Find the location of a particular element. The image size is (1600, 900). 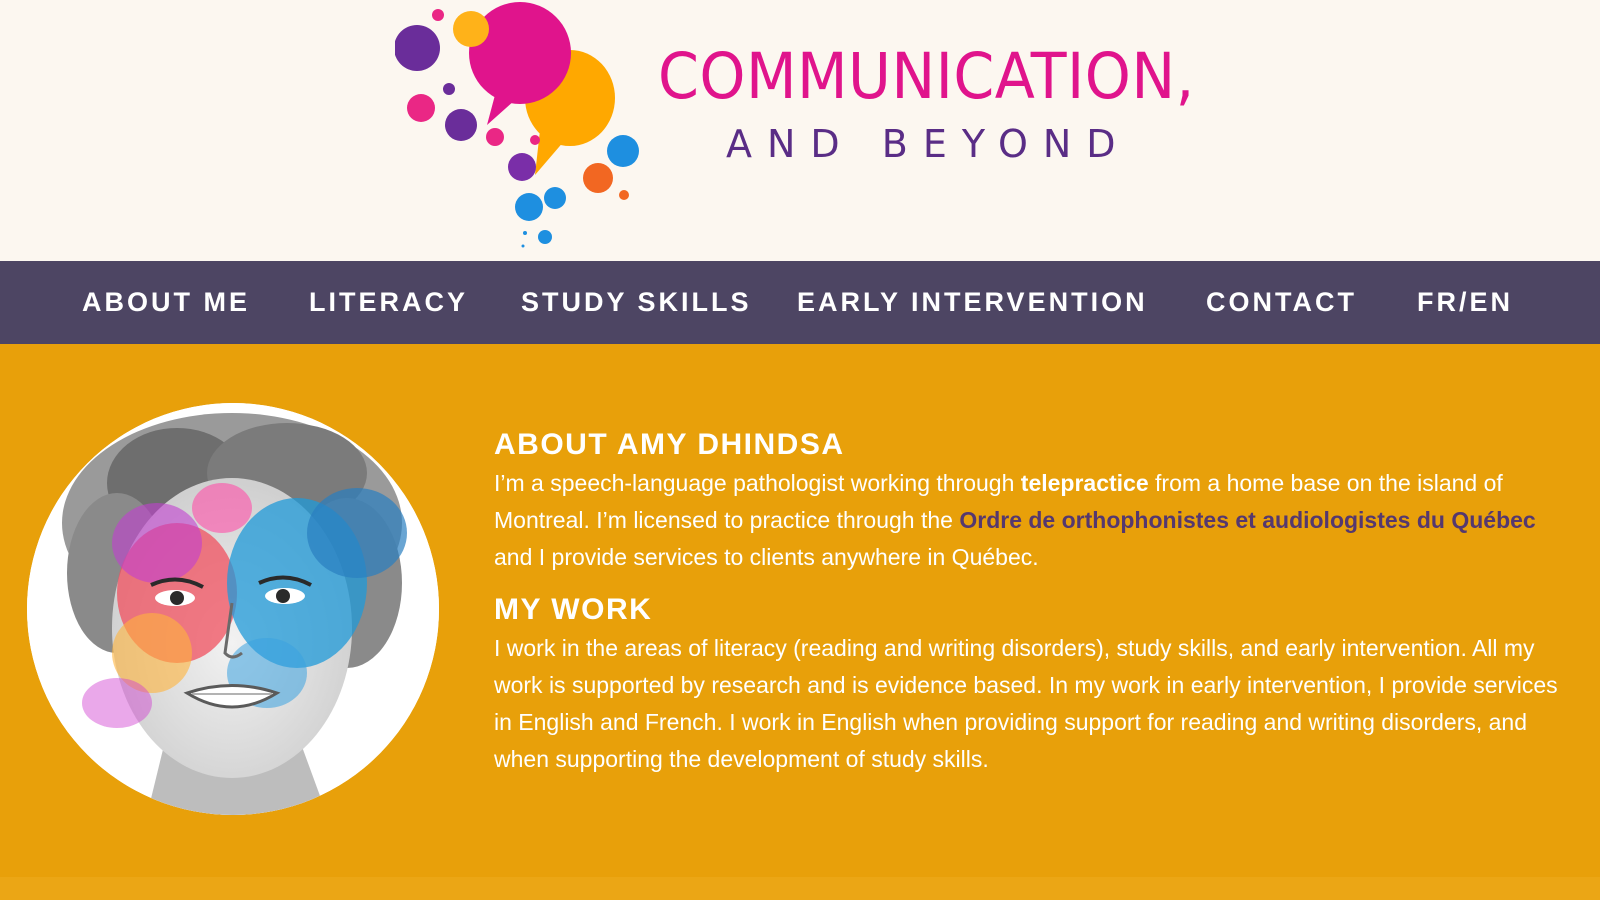

language-toggle: FR/EN is located at coordinates (1465, 302).